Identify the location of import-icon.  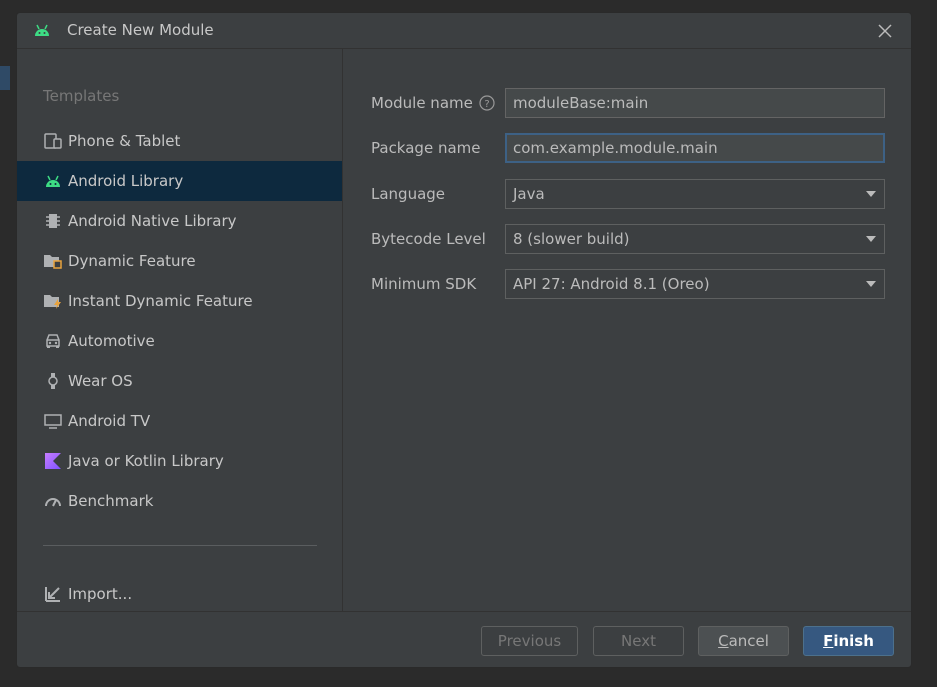
(53, 594).